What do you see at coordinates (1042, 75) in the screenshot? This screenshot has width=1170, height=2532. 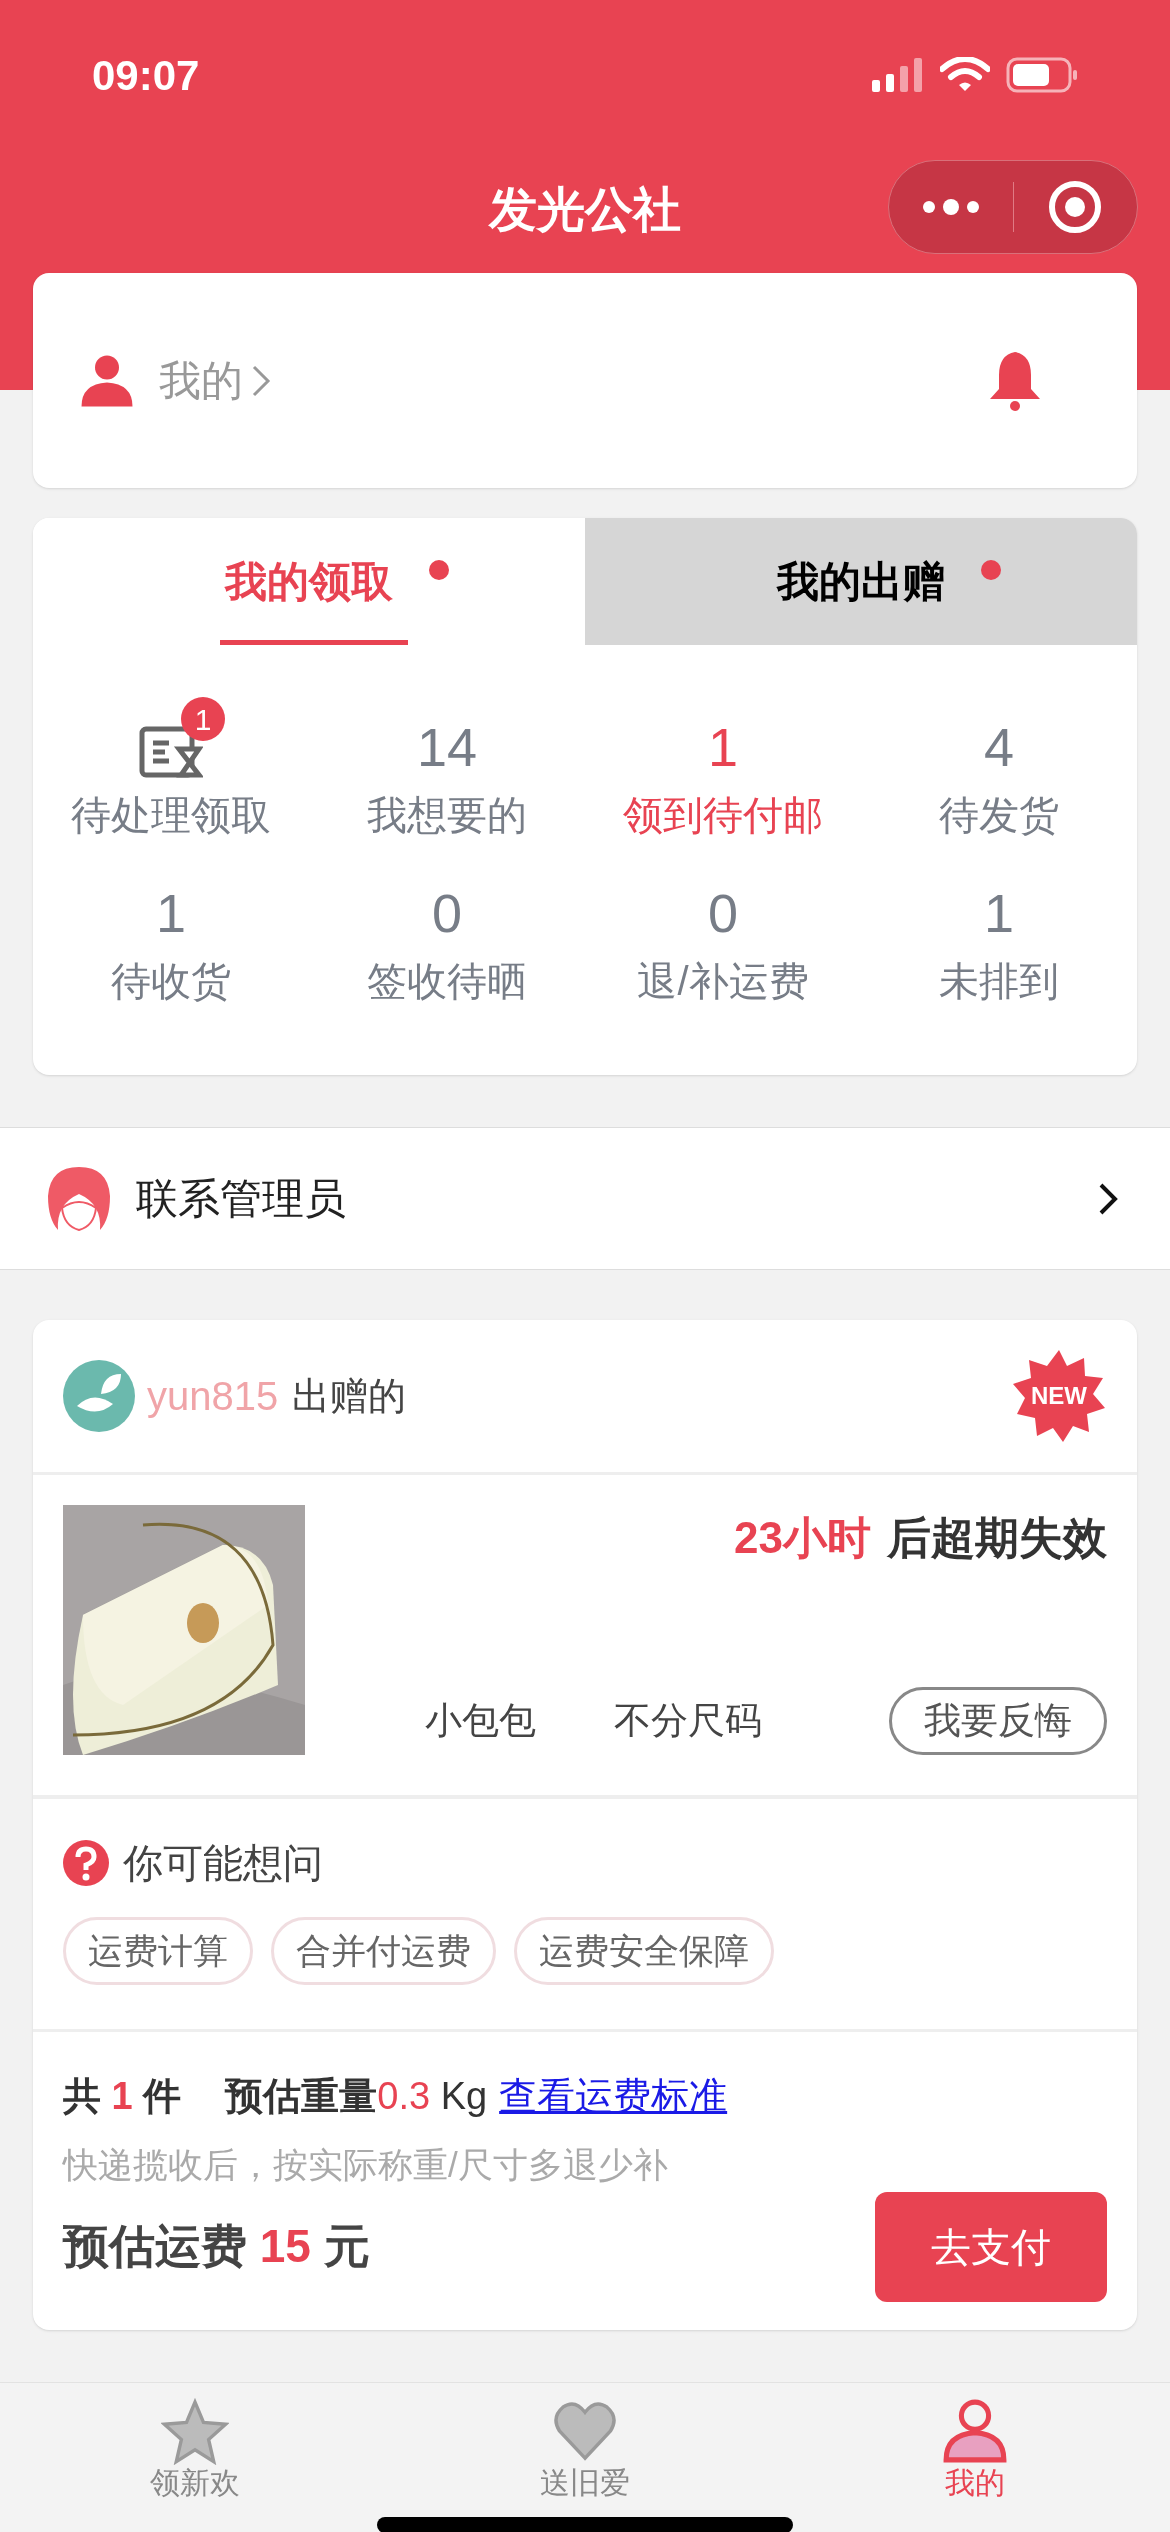 I see `battery-icon` at bounding box center [1042, 75].